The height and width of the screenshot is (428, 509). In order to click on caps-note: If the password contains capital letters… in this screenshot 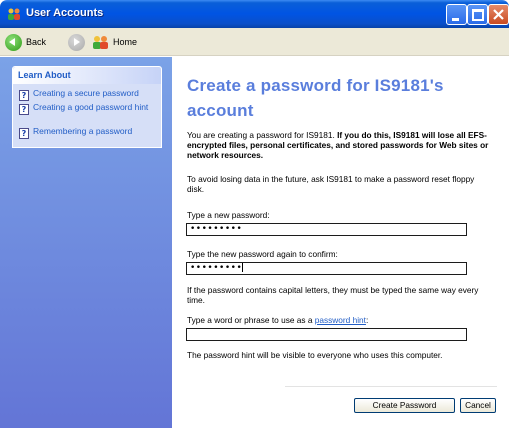, I will do `click(333, 295)`.